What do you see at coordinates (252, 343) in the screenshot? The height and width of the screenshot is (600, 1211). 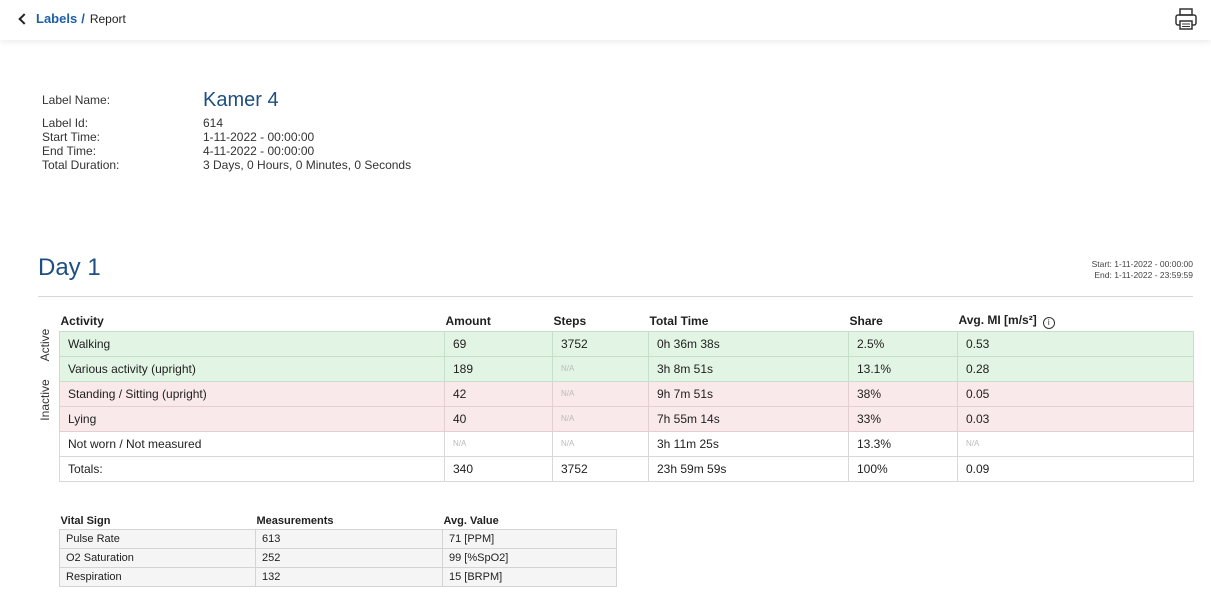 I see `table-cell: Walking` at bounding box center [252, 343].